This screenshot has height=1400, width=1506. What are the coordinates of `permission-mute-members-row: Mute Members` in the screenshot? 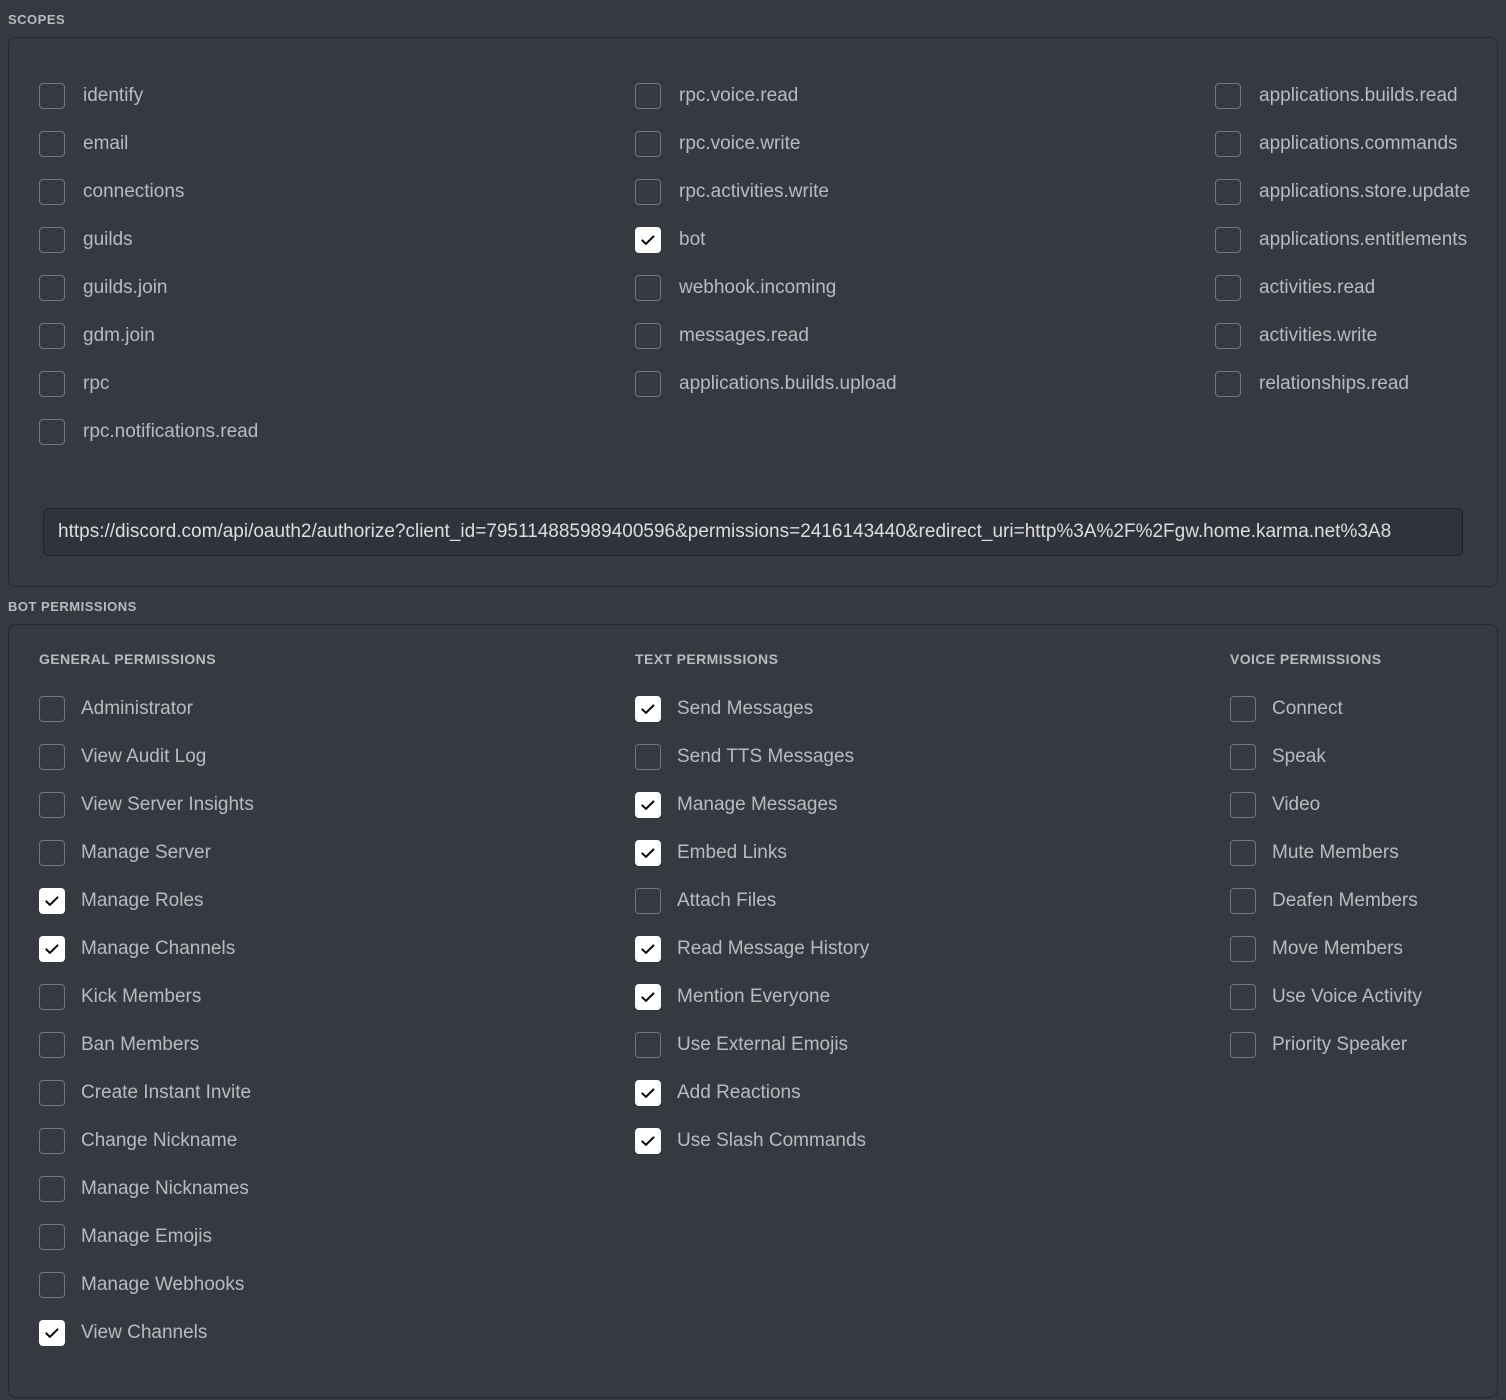 It's located at (1348, 853).